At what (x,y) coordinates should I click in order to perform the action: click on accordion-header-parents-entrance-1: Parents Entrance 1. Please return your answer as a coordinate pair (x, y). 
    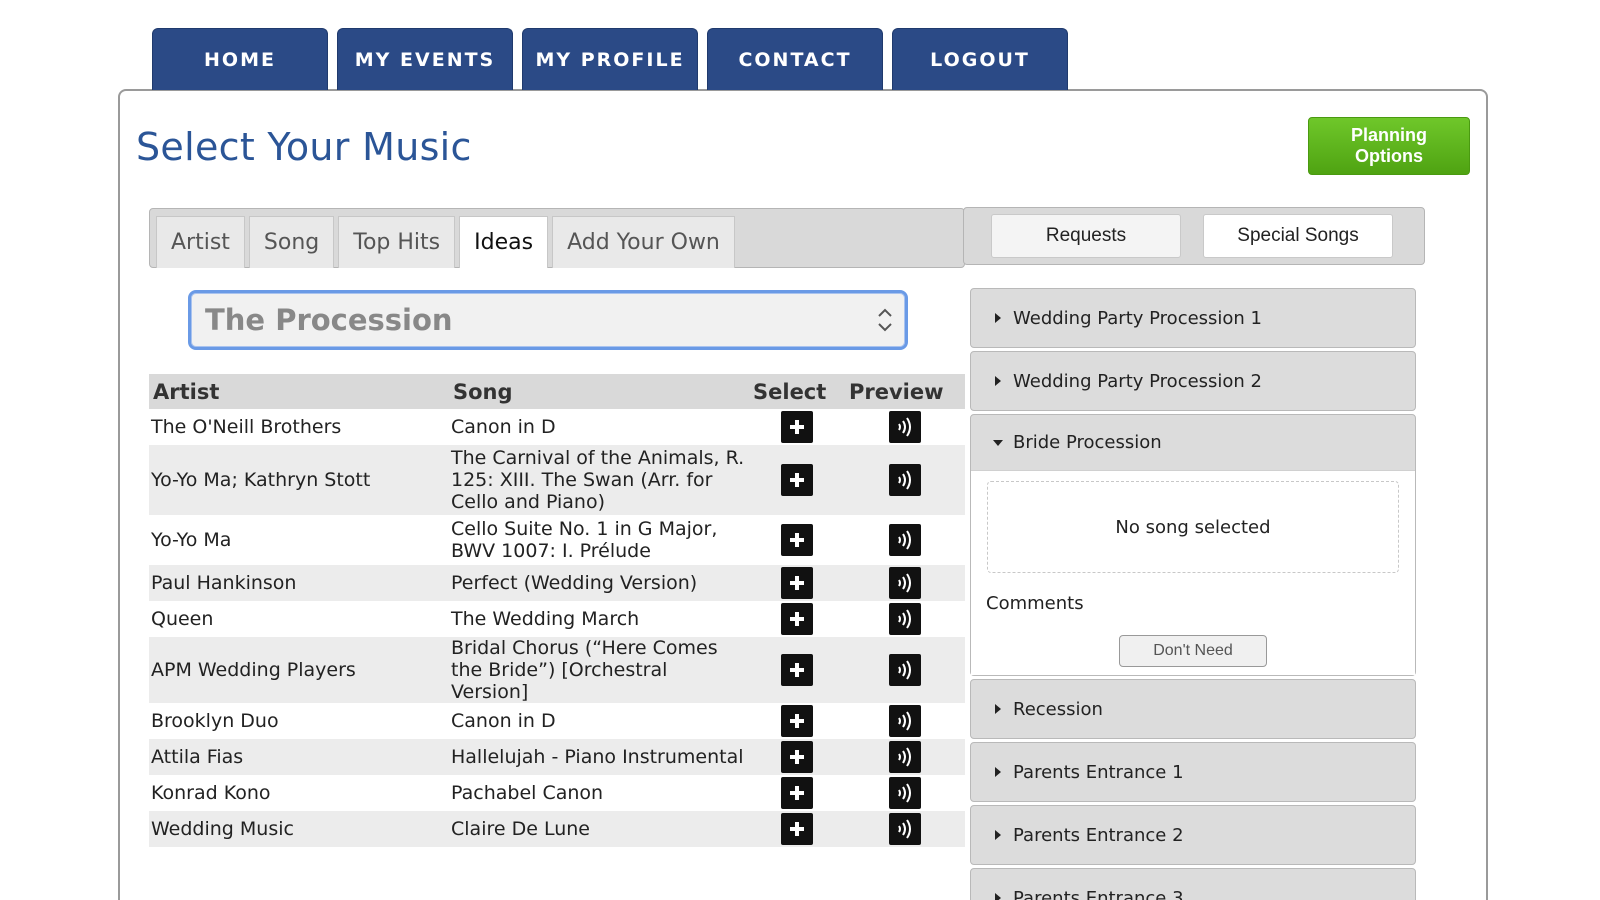
    Looking at the image, I should click on (1193, 772).